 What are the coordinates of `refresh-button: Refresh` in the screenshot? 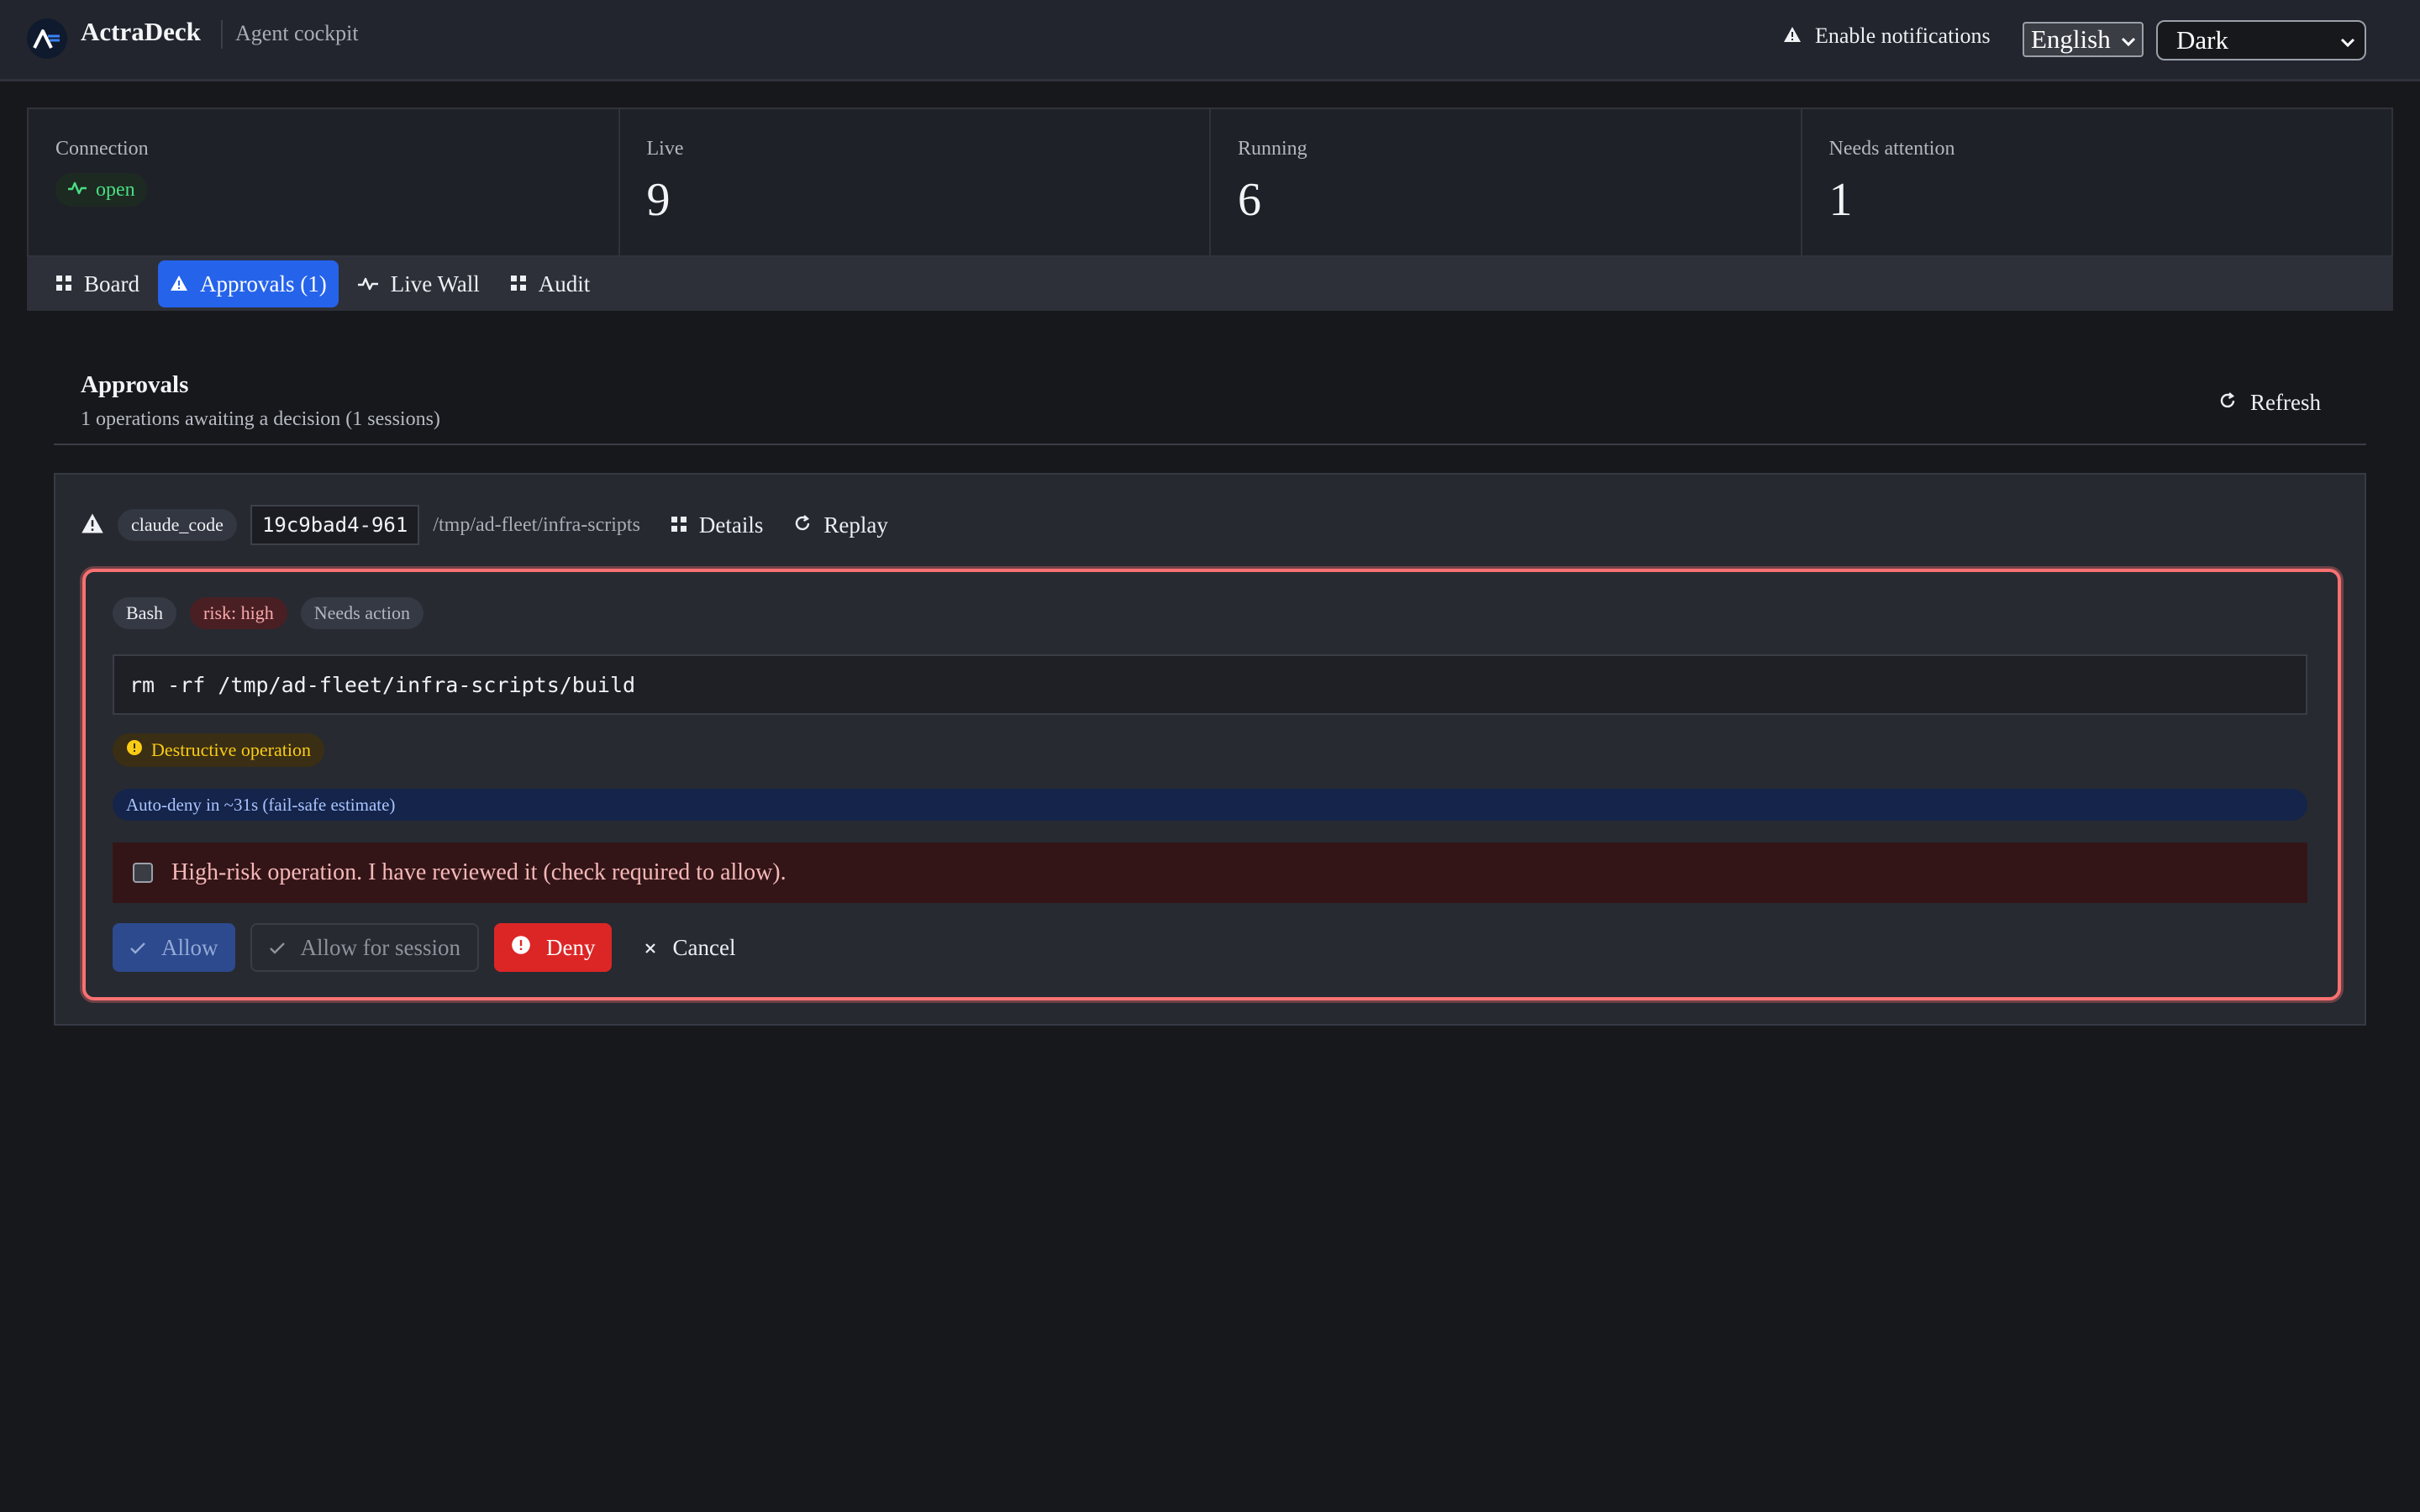 It's located at (2269, 403).